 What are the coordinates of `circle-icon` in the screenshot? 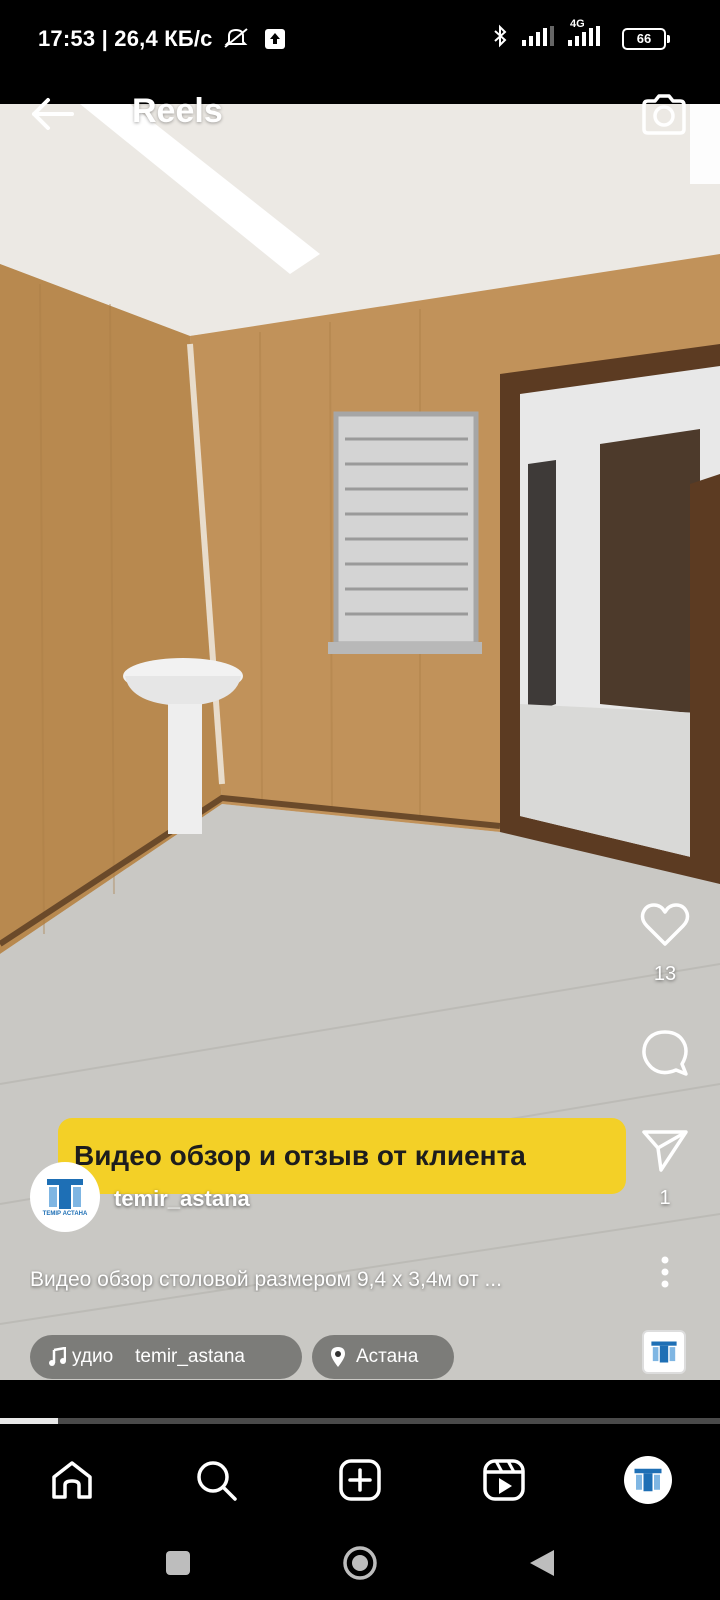 It's located at (360, 1562).